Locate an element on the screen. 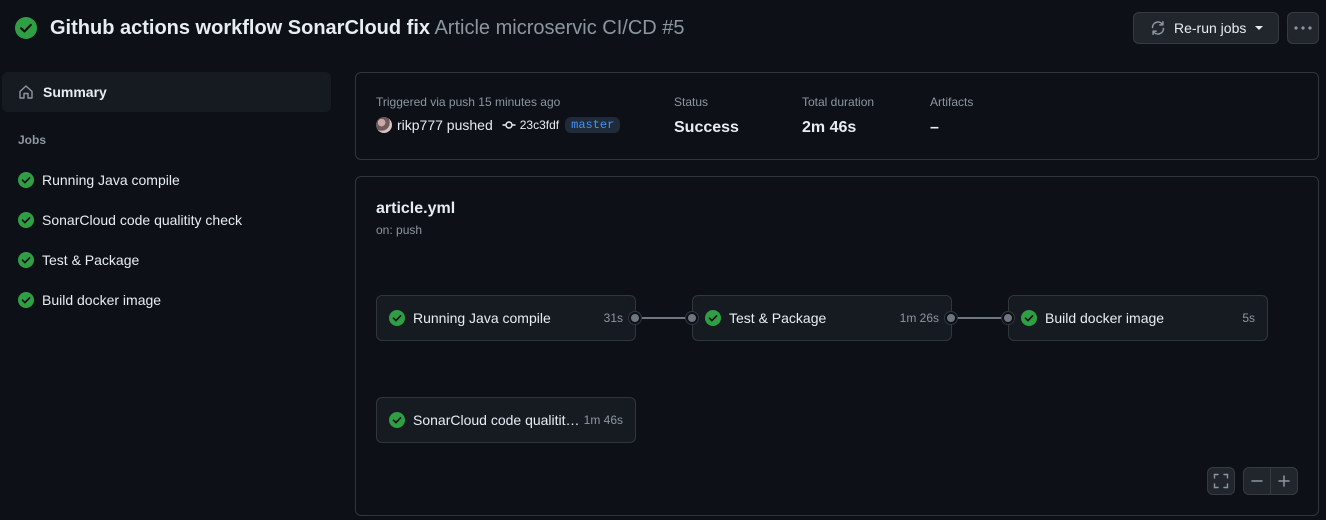 The width and height of the screenshot is (1326, 520). status-info: Status Success is located at coordinates (706, 116).